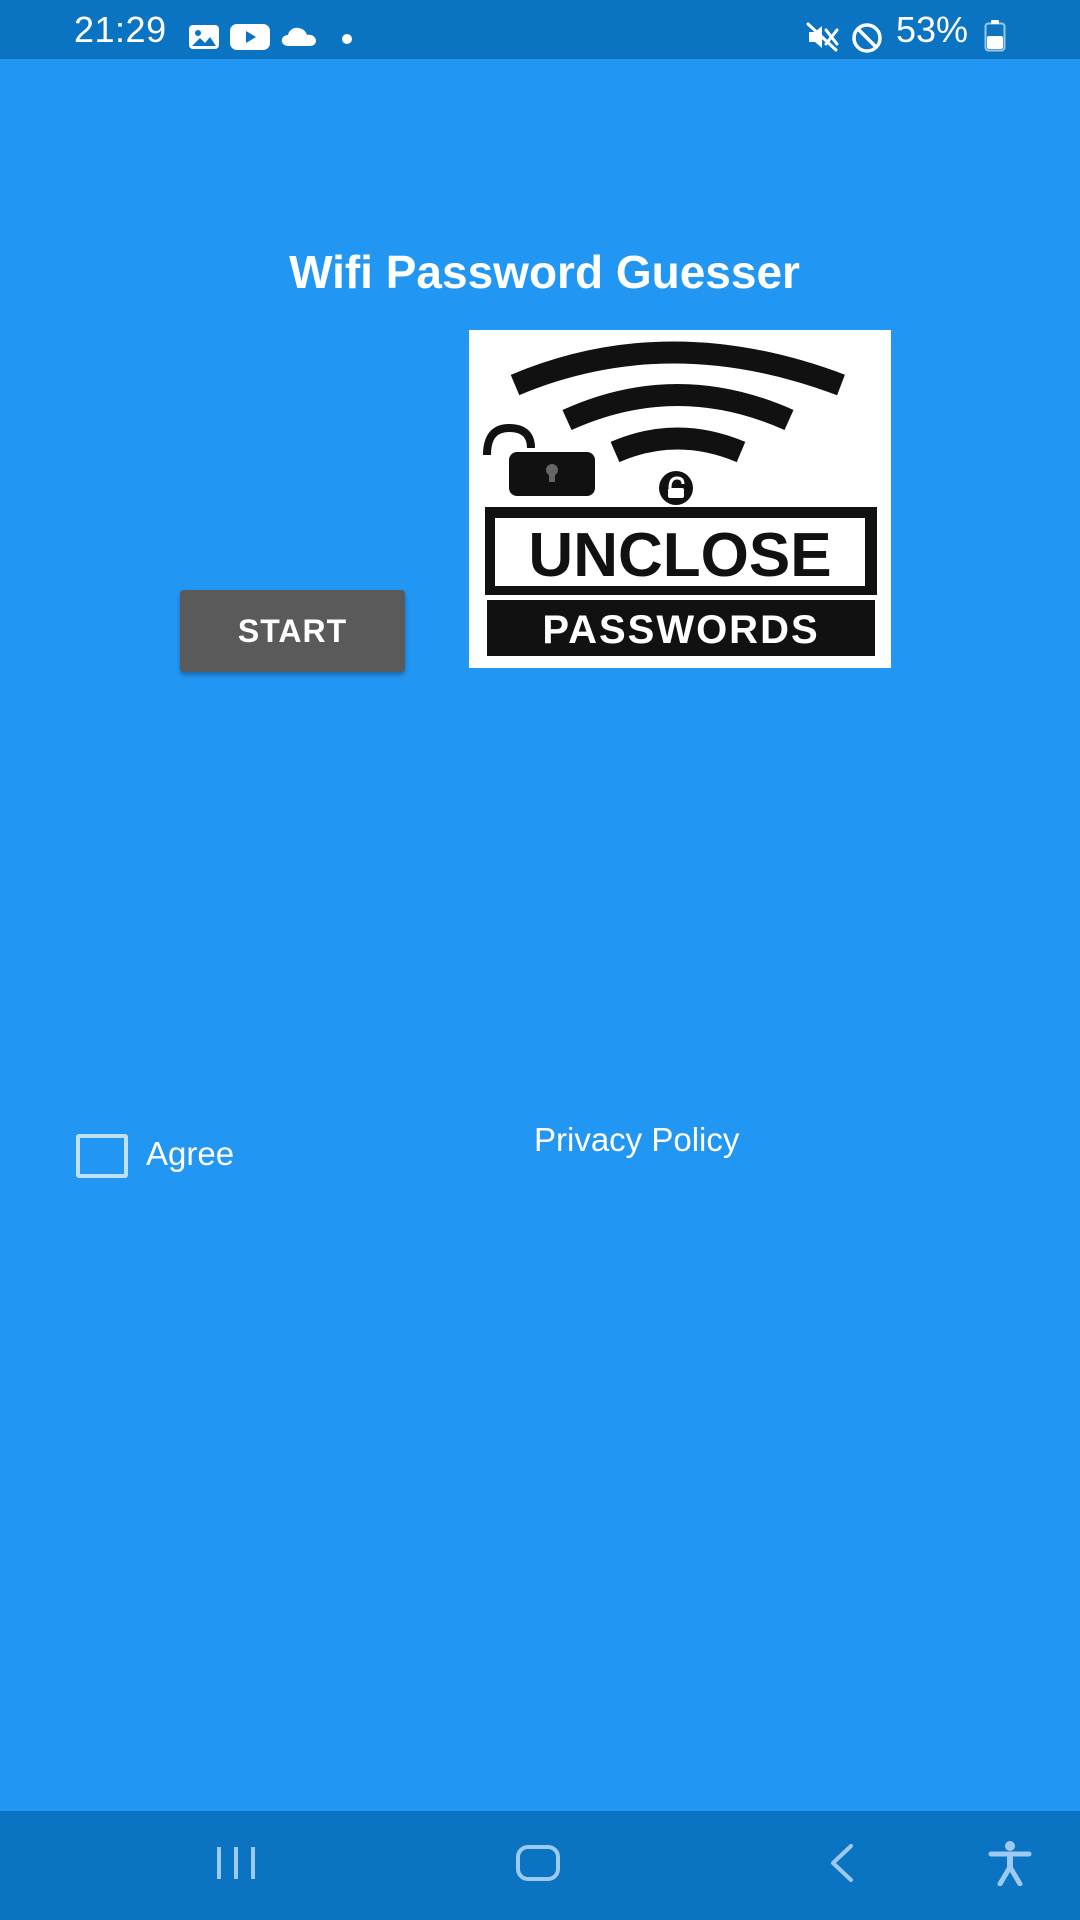  Describe the element at coordinates (932, 29) in the screenshot. I see `battery-percent: 53%` at that location.